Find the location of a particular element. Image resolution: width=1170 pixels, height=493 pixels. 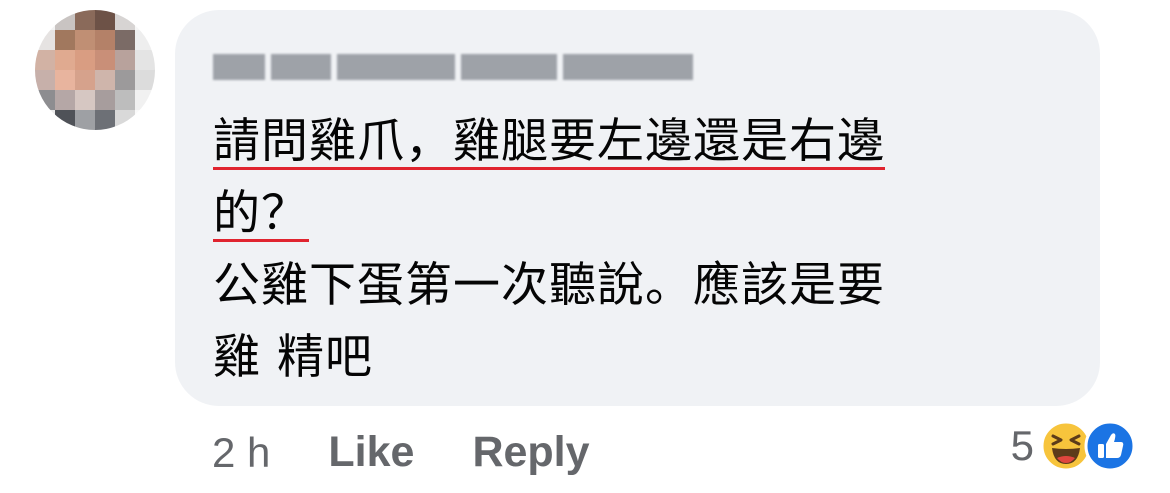

comment-line-2: 的？ is located at coordinates (261, 213).